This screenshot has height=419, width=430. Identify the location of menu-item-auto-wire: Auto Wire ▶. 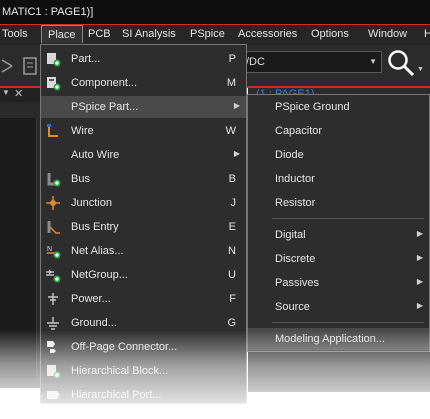
(143, 155).